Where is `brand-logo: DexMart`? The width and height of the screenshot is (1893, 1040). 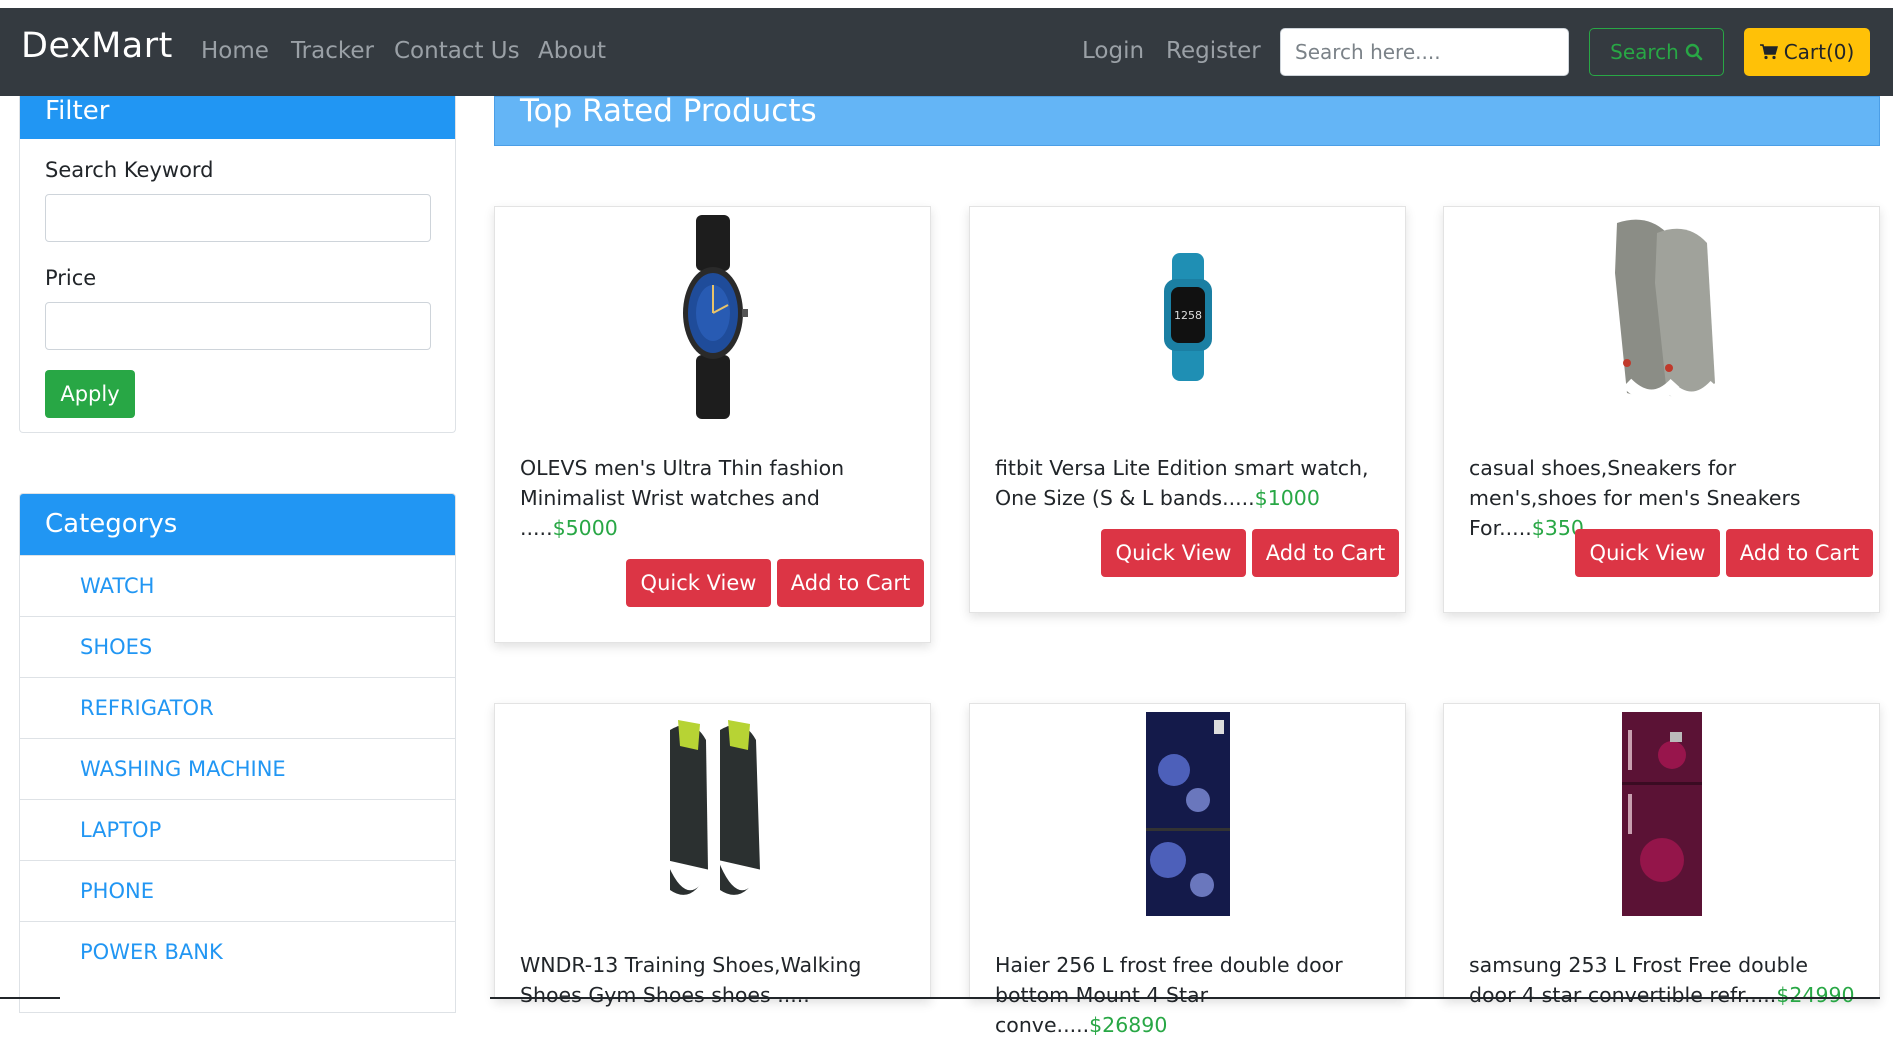
brand-logo: DexMart is located at coordinates (97, 46).